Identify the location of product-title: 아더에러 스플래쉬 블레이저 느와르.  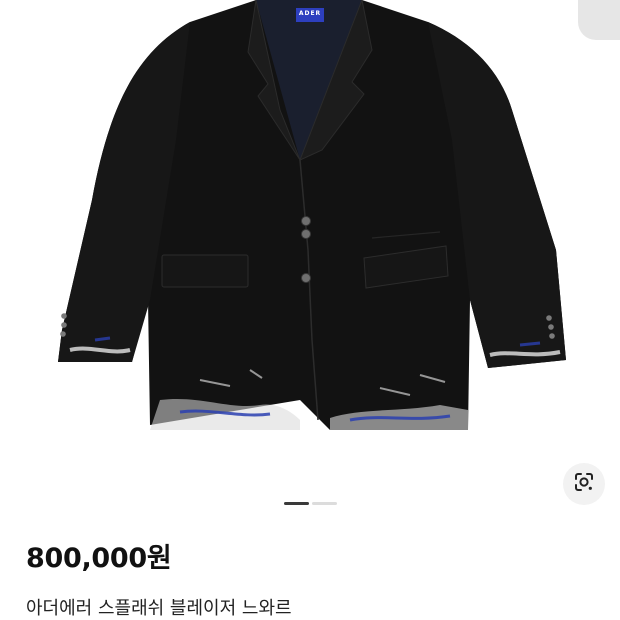
(159, 608).